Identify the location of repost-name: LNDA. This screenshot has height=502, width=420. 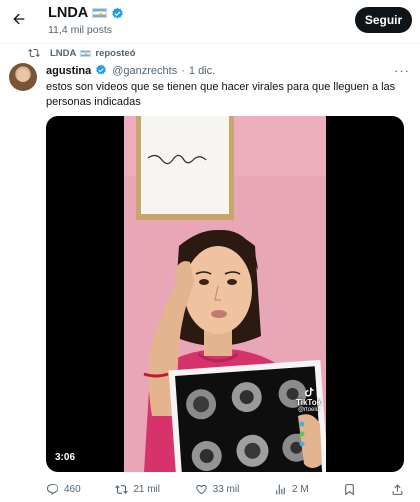
(63, 53).